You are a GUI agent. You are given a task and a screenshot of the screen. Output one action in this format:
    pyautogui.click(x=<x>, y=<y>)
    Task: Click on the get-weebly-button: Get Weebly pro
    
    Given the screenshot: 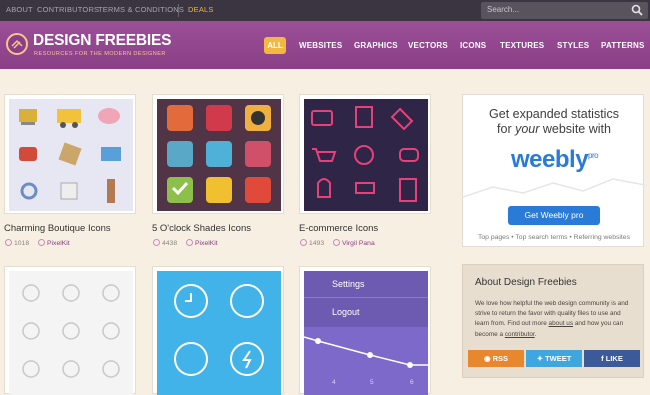 What is the action you would take?
    pyautogui.click(x=554, y=215)
    